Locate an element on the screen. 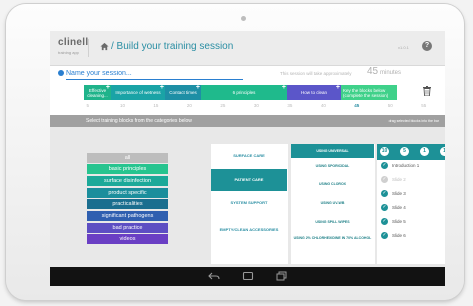 The width and height of the screenshot is (473, 306). duration-unit: minutes is located at coordinates (391, 73).